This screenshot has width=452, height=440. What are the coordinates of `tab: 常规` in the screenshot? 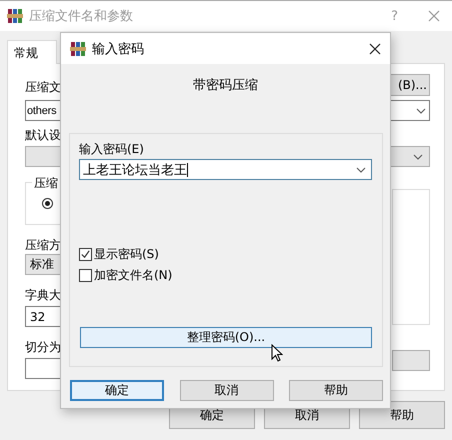 It's located at (32, 52).